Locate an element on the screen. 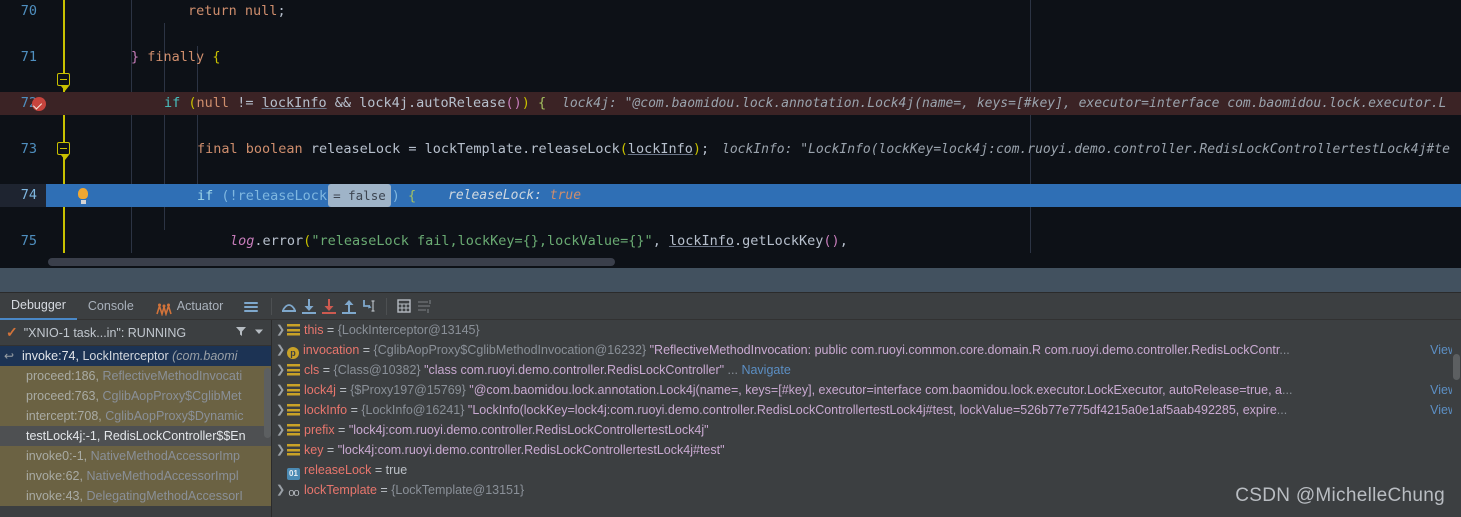 The width and height of the screenshot is (1461, 517). step-out-icon is located at coordinates (349, 306).